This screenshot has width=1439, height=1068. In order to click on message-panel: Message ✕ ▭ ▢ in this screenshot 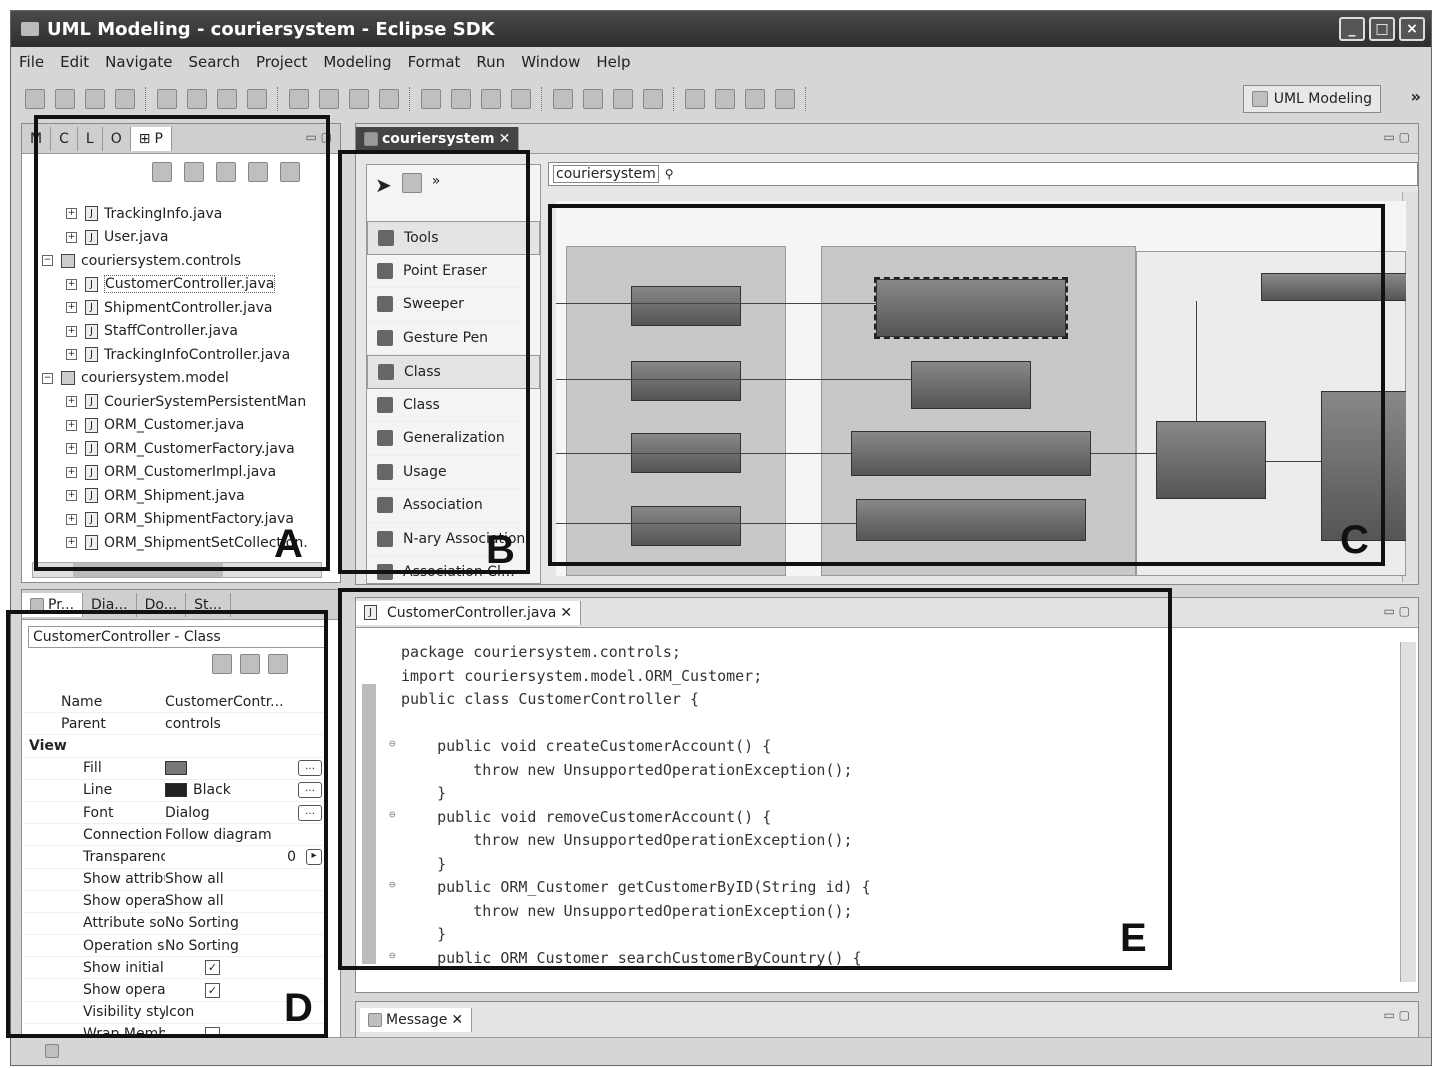, I will do `click(887, 1021)`.